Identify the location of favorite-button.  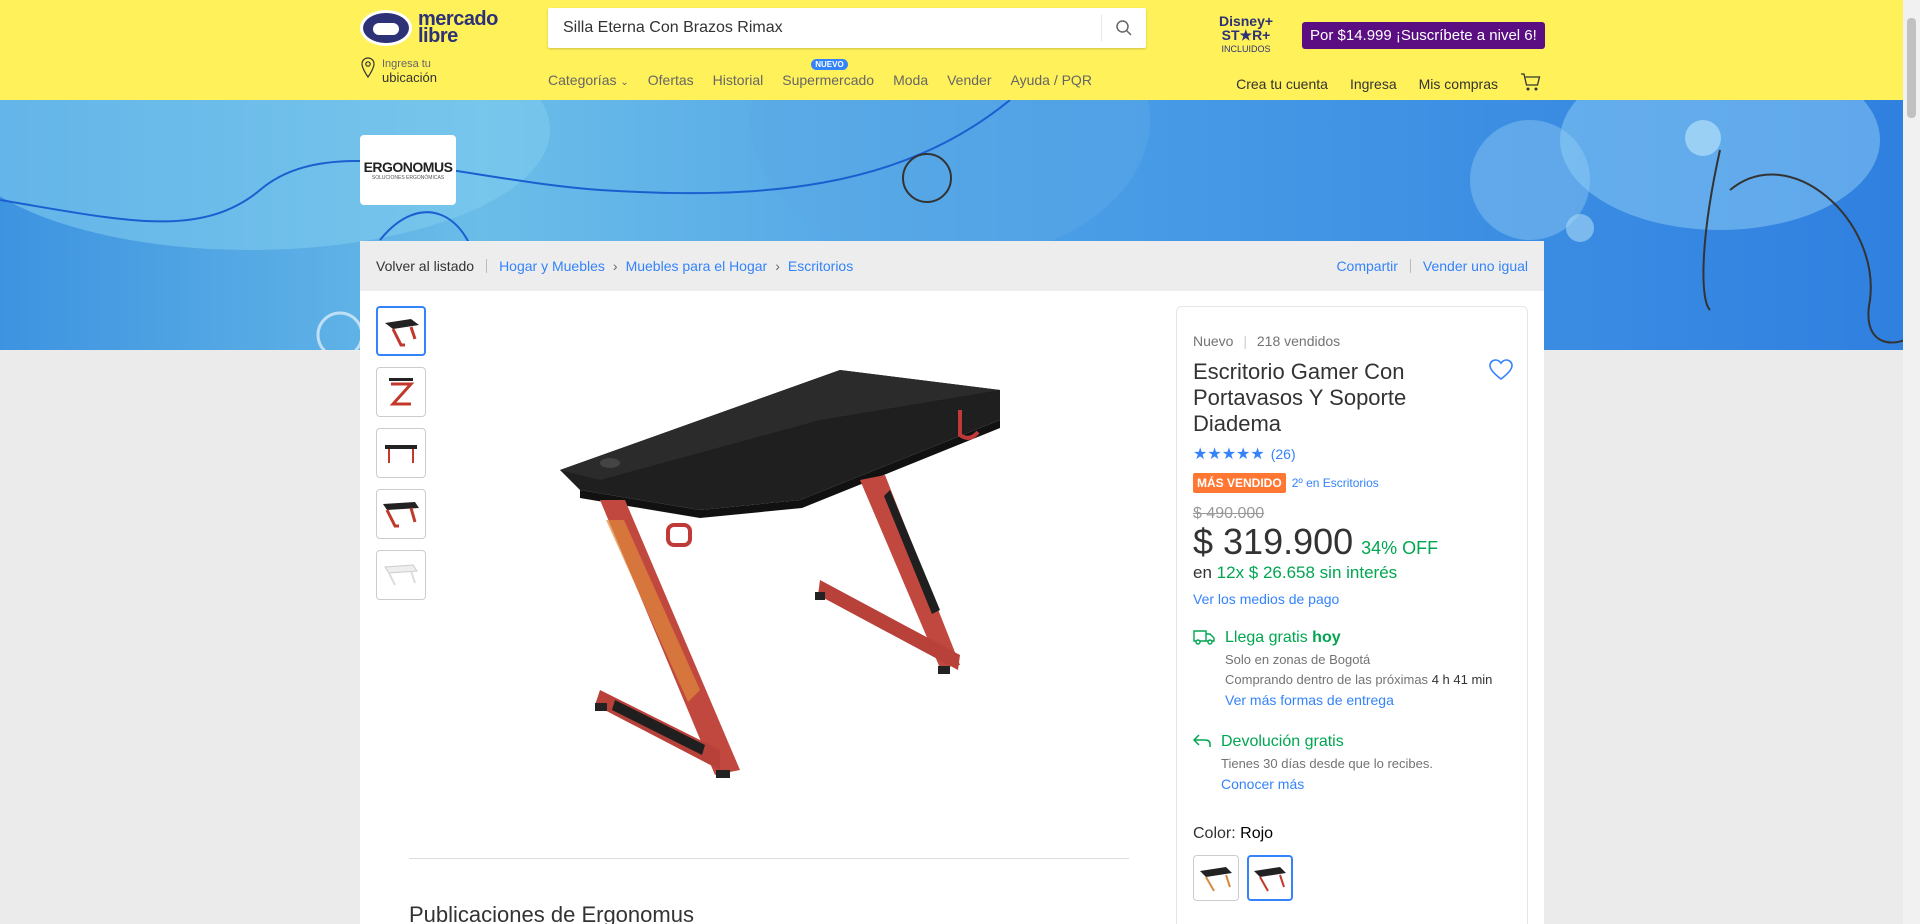
(1501, 372).